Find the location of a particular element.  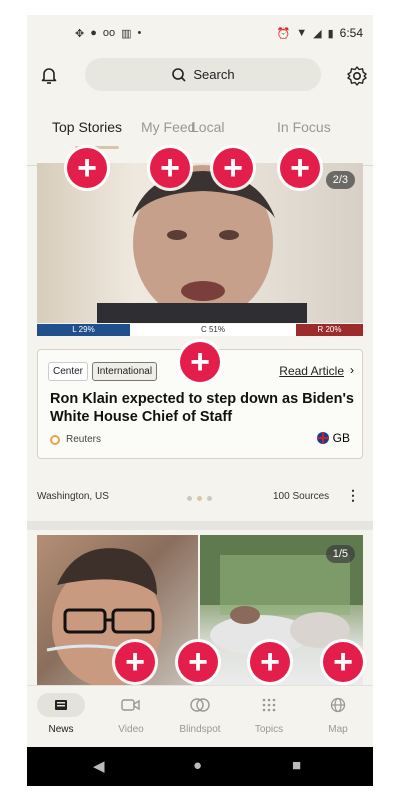

tab-my-feed: My Feed is located at coordinates (168, 127).